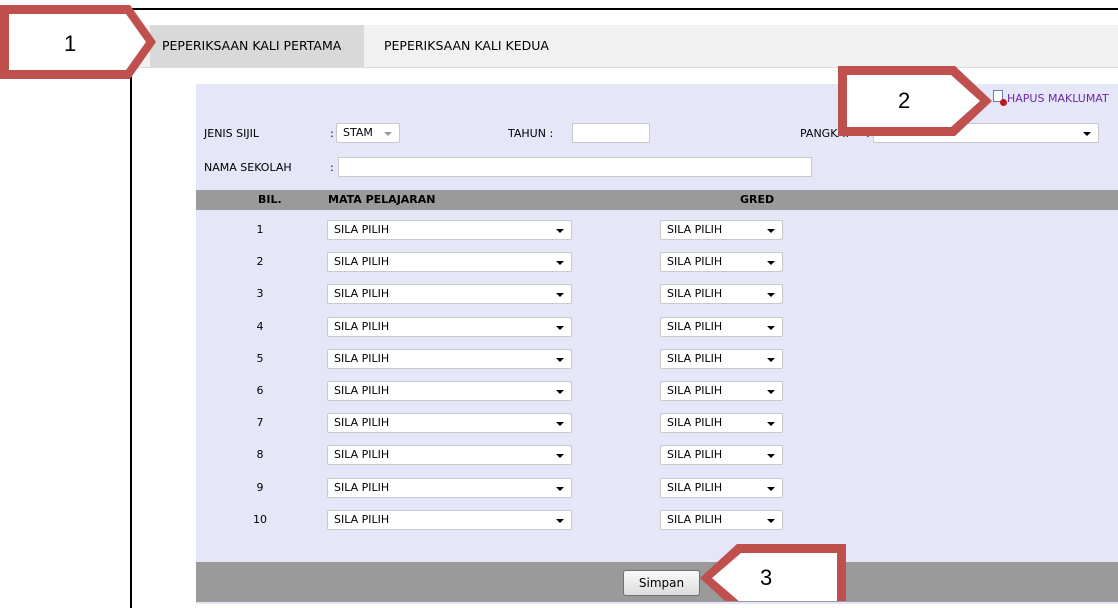 This screenshot has height=608, width=1118. I want to click on callout-number-2: 2, so click(904, 100).